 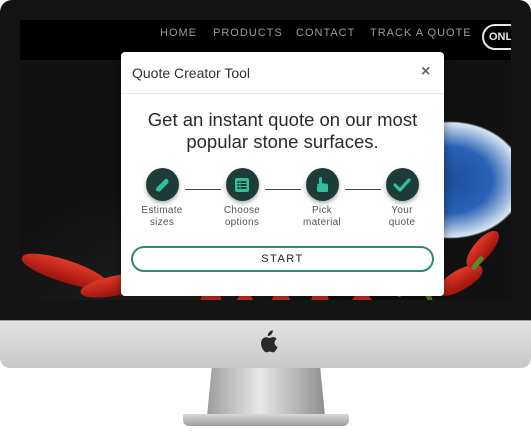 What do you see at coordinates (482, 249) in the screenshot?
I see `chili-pepper` at bounding box center [482, 249].